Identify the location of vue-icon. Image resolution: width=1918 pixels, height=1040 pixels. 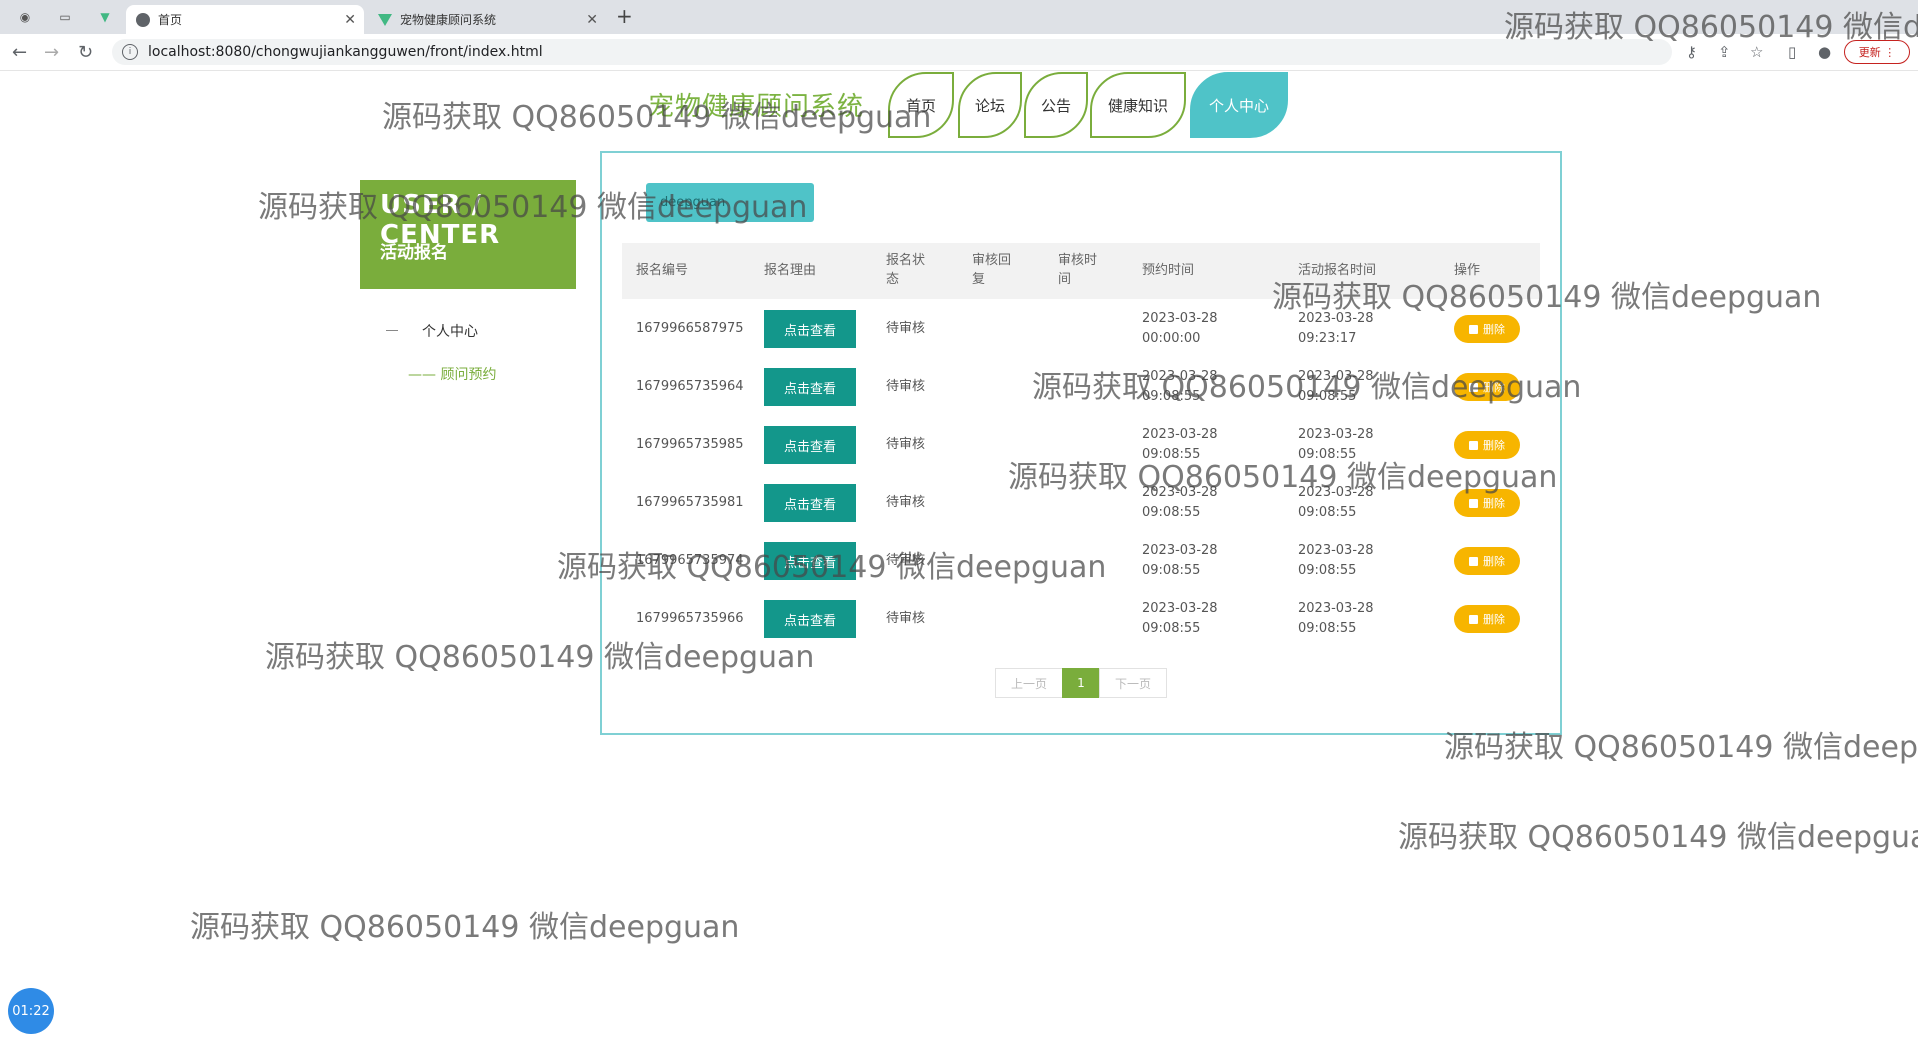
(385, 19).